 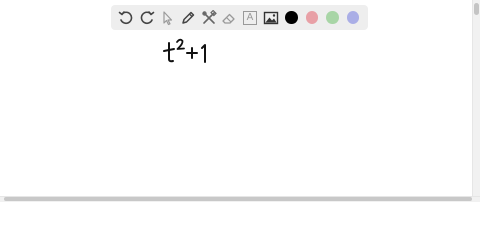 I want to click on vertical-scrollbar-thumb, so click(x=476, y=9).